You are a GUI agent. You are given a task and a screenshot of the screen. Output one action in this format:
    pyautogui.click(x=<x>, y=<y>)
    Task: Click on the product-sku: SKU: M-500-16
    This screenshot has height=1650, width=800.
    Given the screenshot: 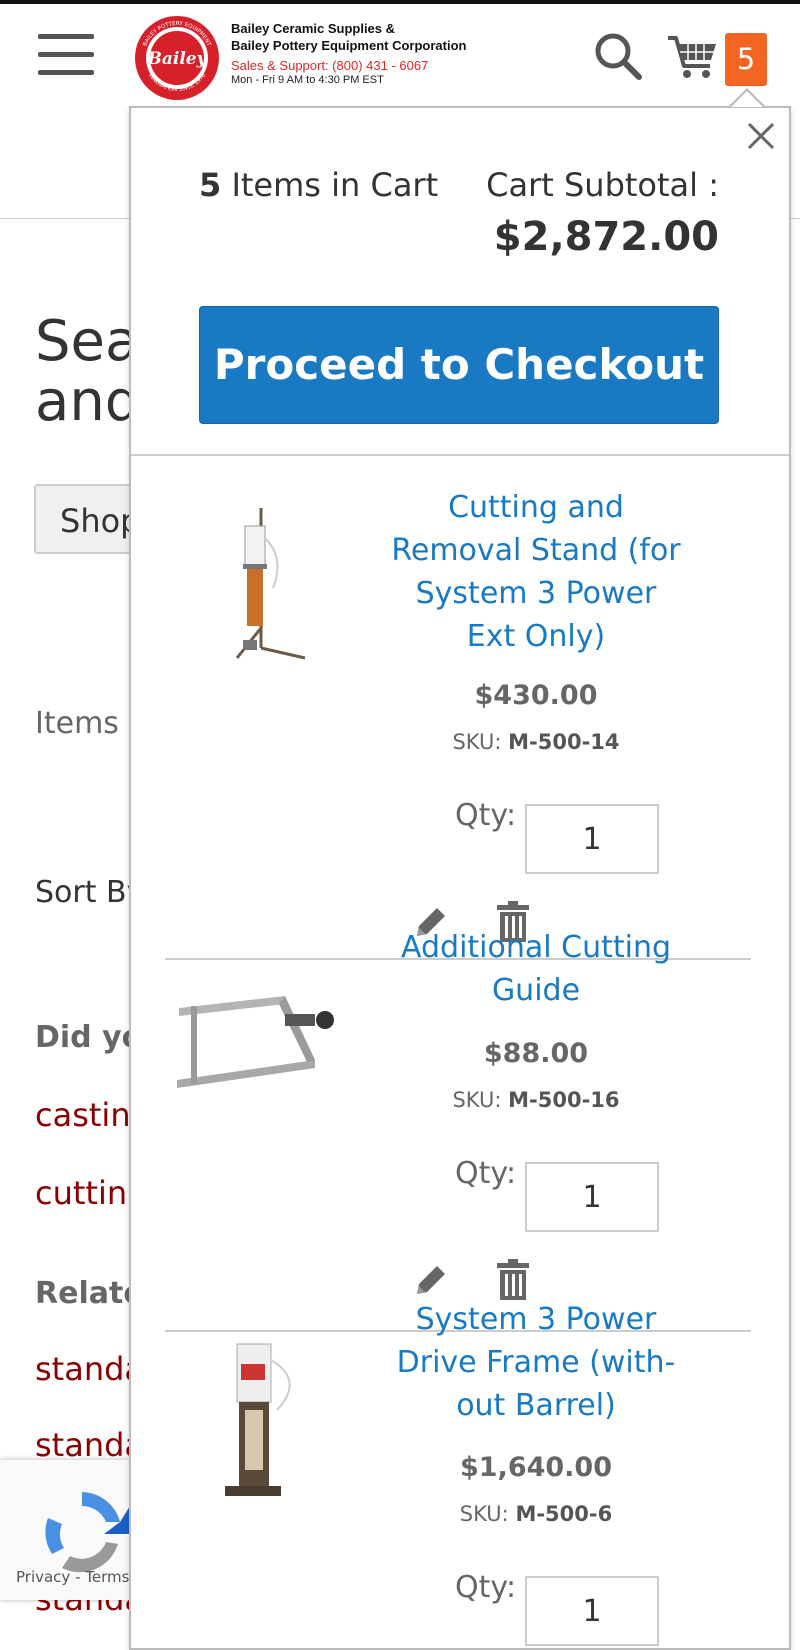 What is the action you would take?
    pyautogui.click(x=536, y=1100)
    